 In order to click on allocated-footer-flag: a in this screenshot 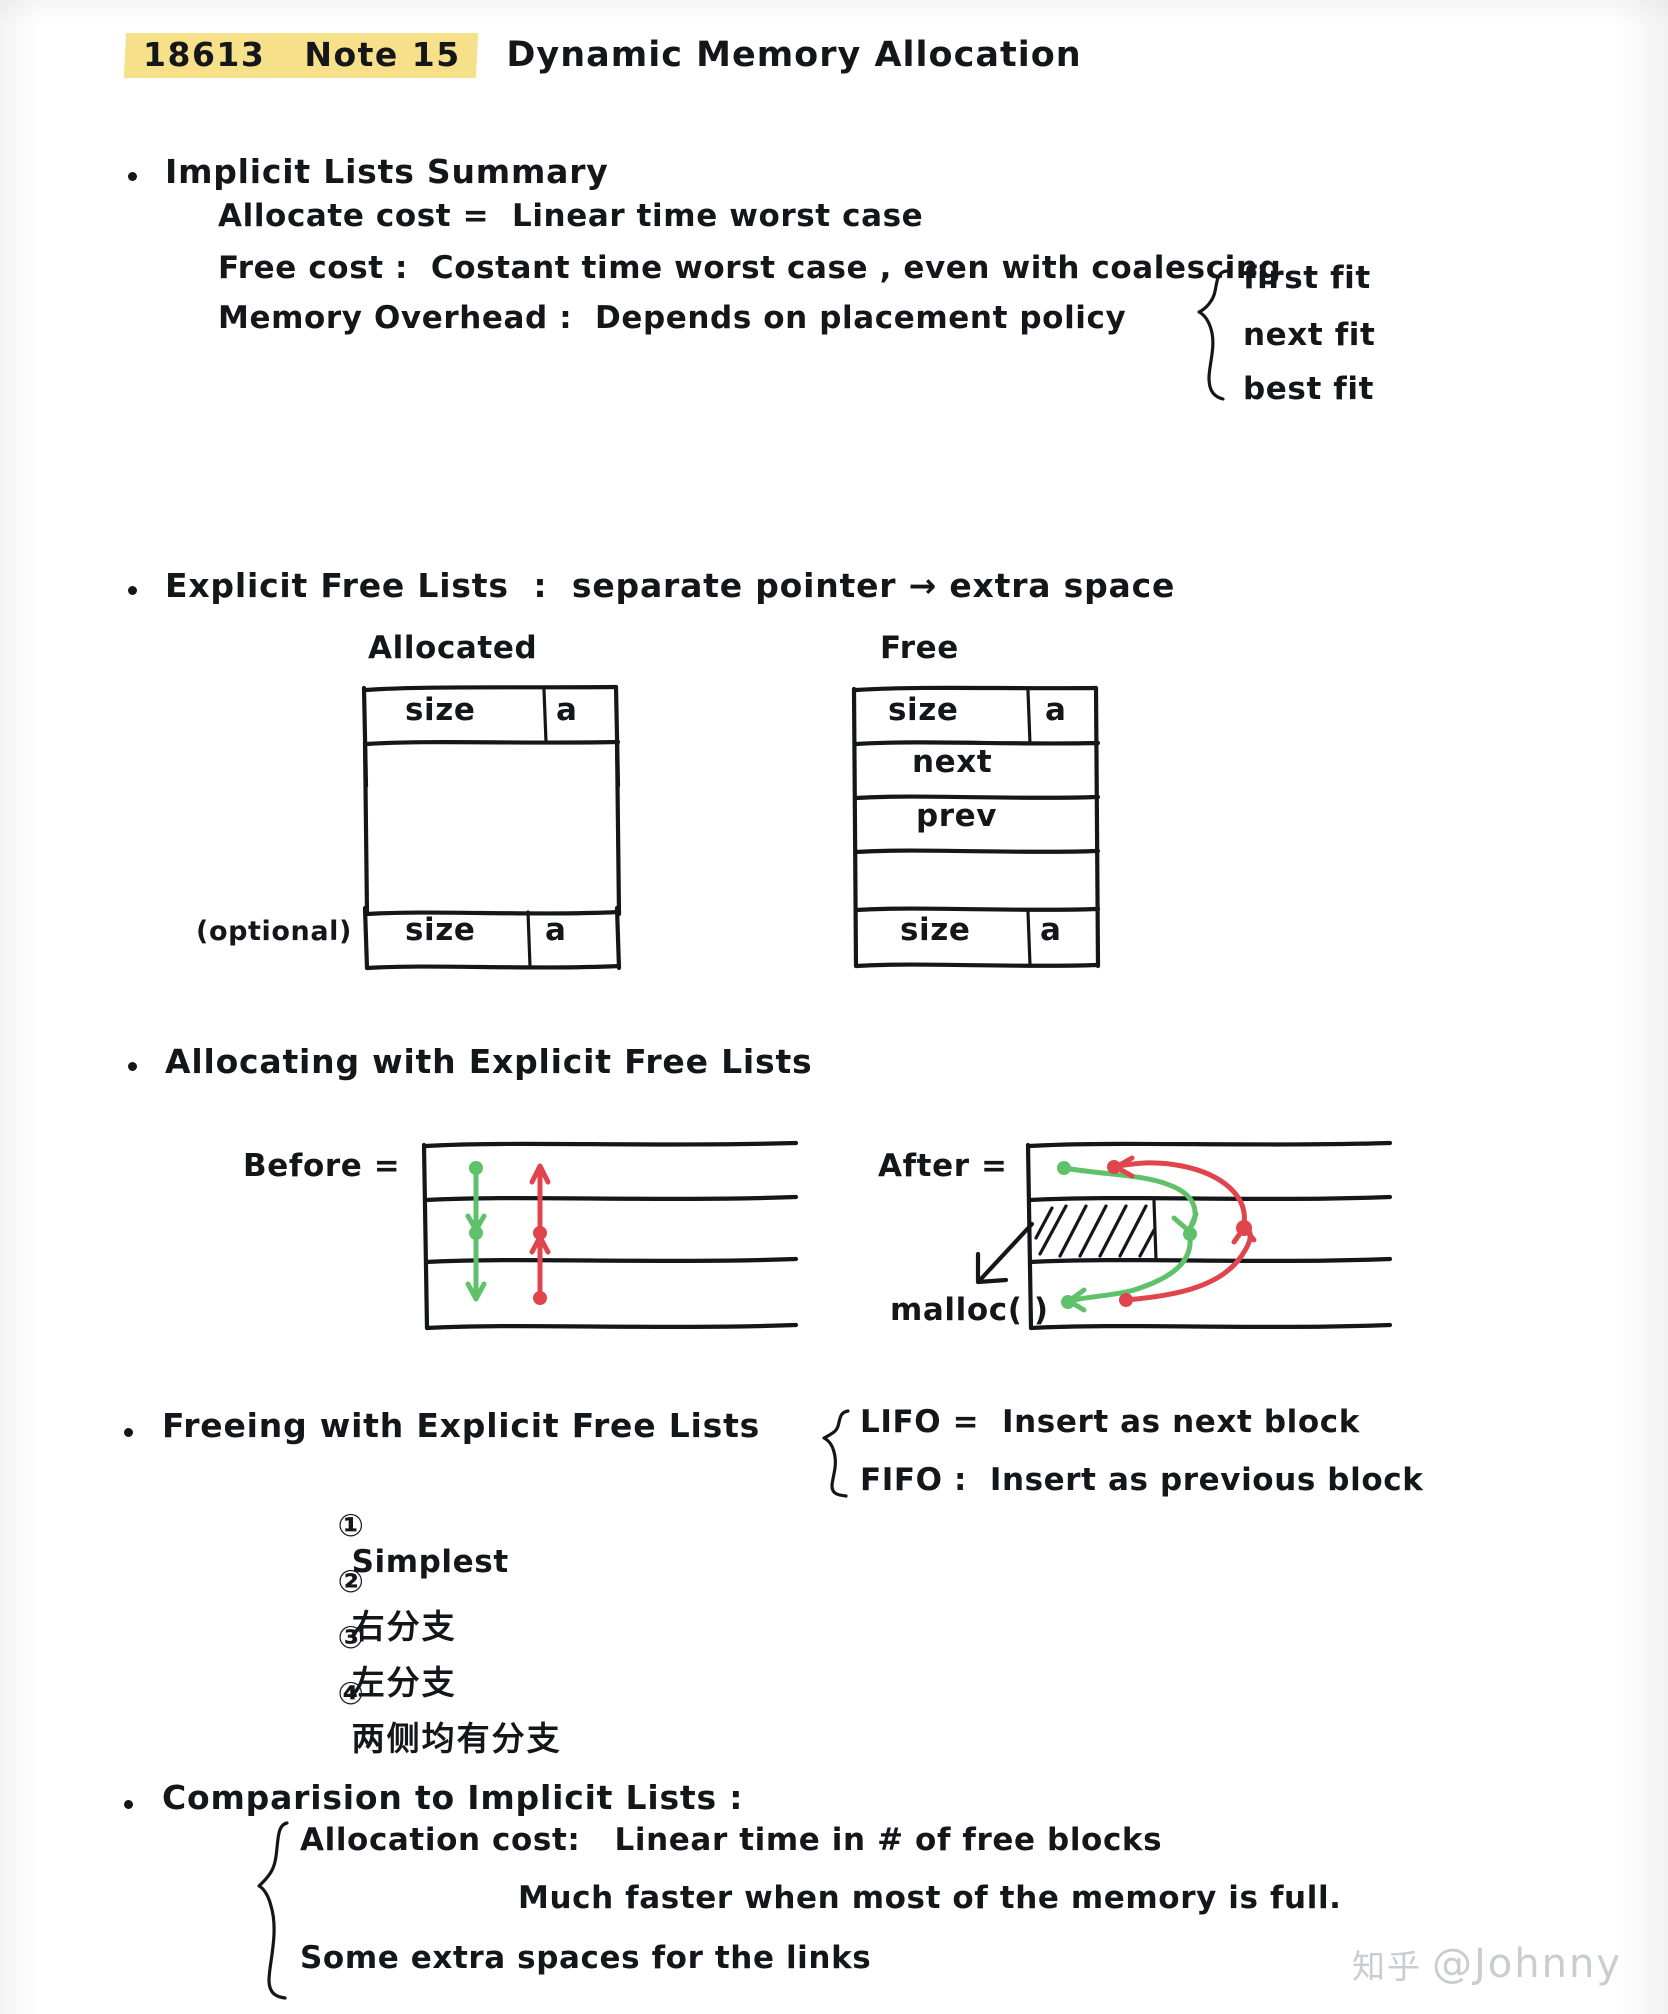, I will do `click(556, 930)`.